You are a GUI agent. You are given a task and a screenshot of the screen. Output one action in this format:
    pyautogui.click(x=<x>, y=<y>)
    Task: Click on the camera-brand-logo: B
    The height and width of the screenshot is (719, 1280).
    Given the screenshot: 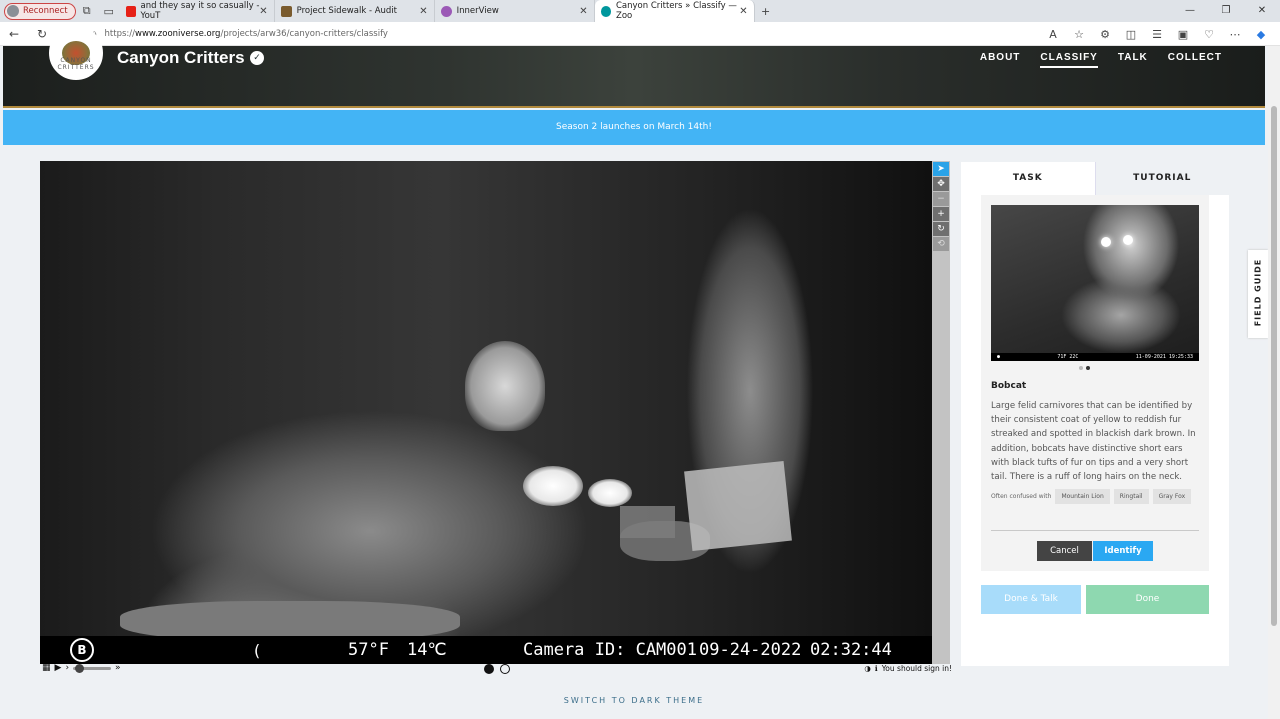 What is the action you would take?
    pyautogui.click(x=82, y=650)
    